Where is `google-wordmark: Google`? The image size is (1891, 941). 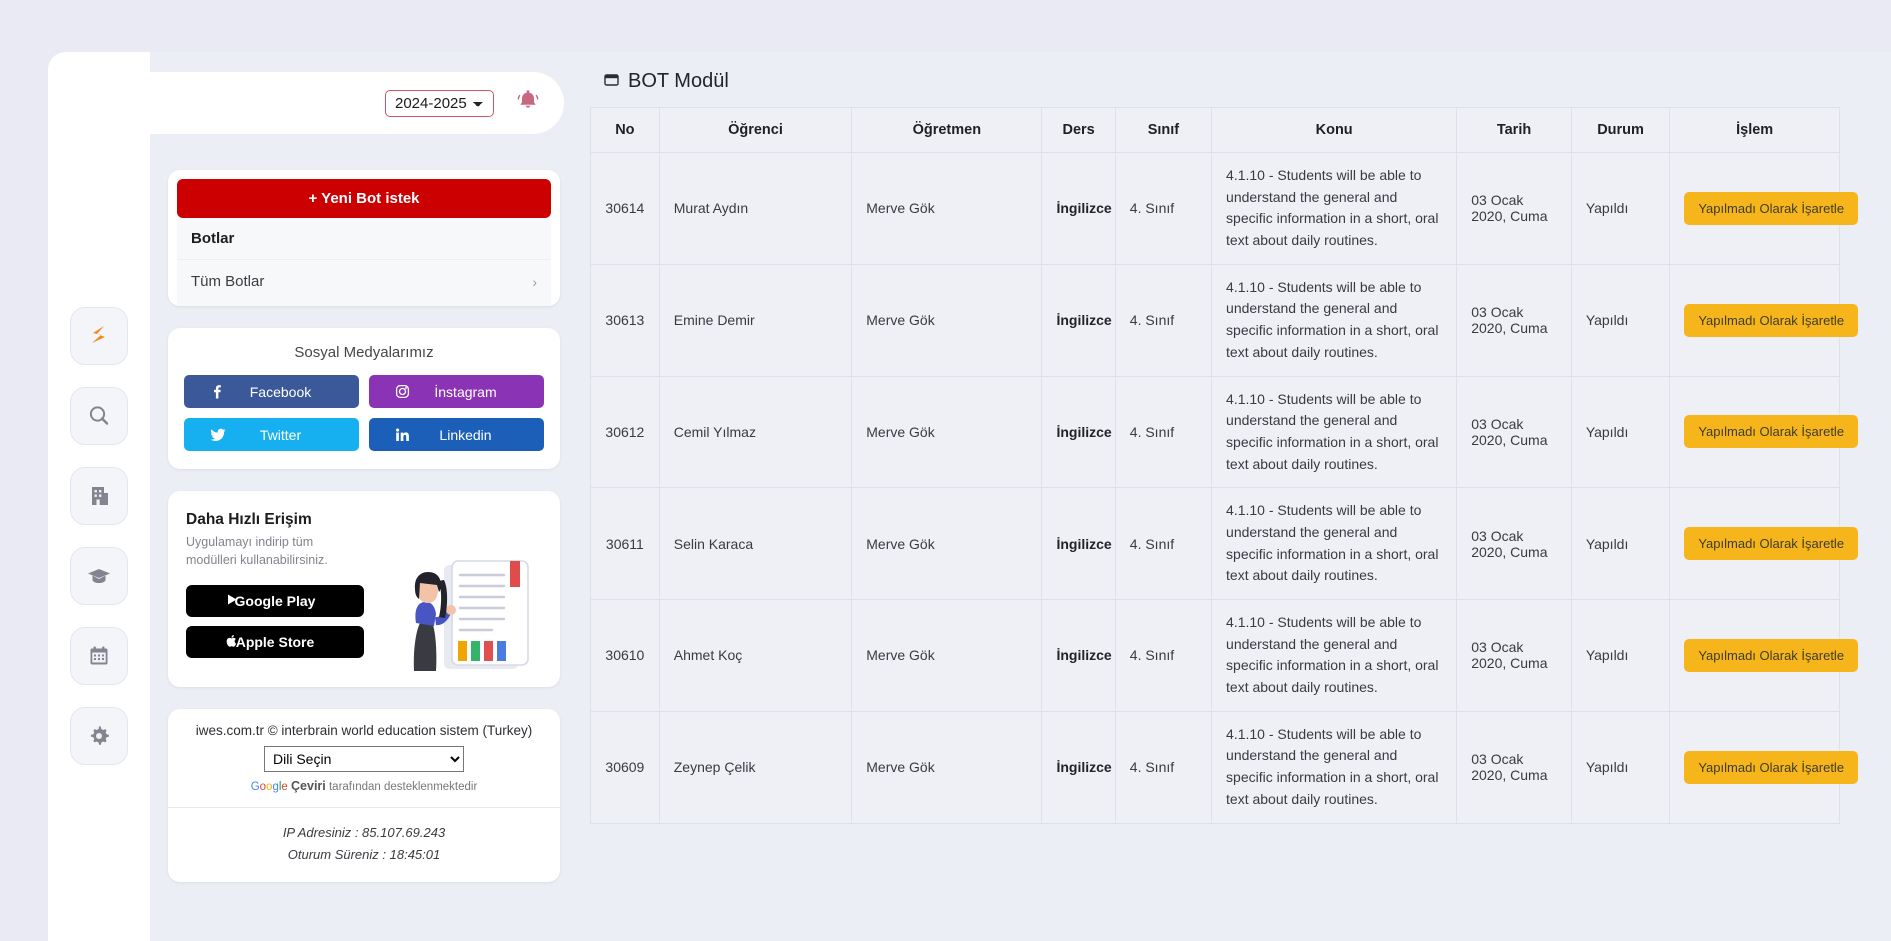 google-wordmark: Google is located at coordinates (269, 787).